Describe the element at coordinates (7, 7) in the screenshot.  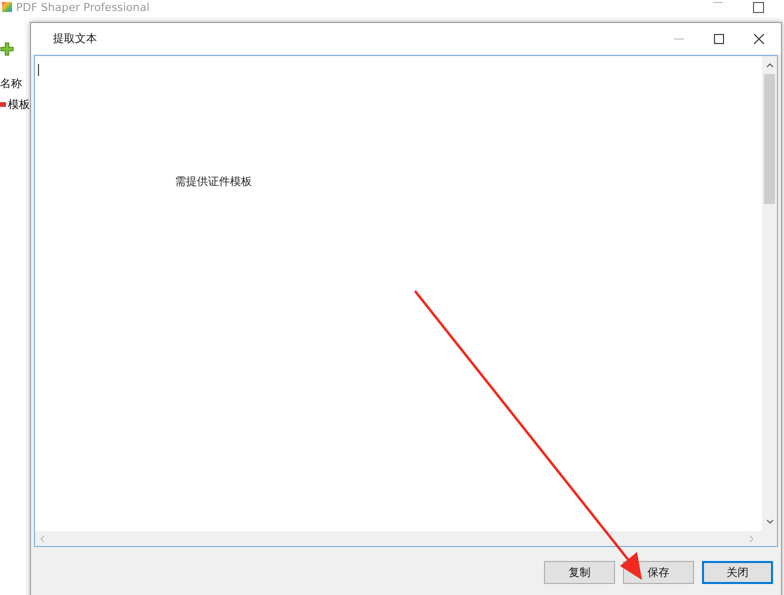
I see `app-icon` at that location.